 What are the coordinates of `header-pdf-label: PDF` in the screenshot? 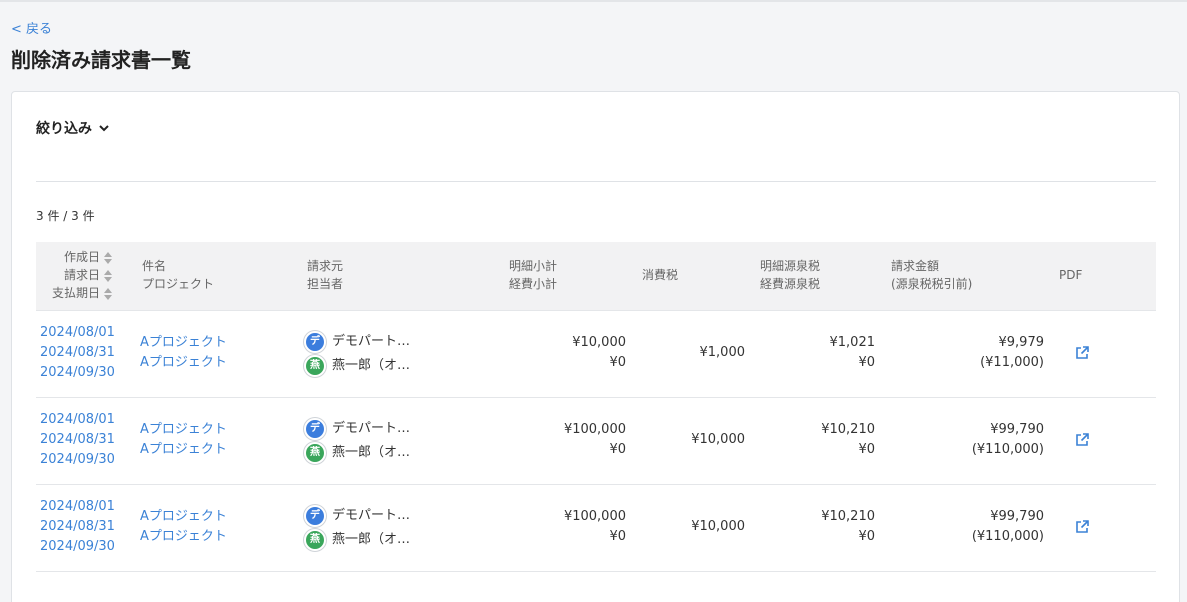 It's located at (1071, 275).